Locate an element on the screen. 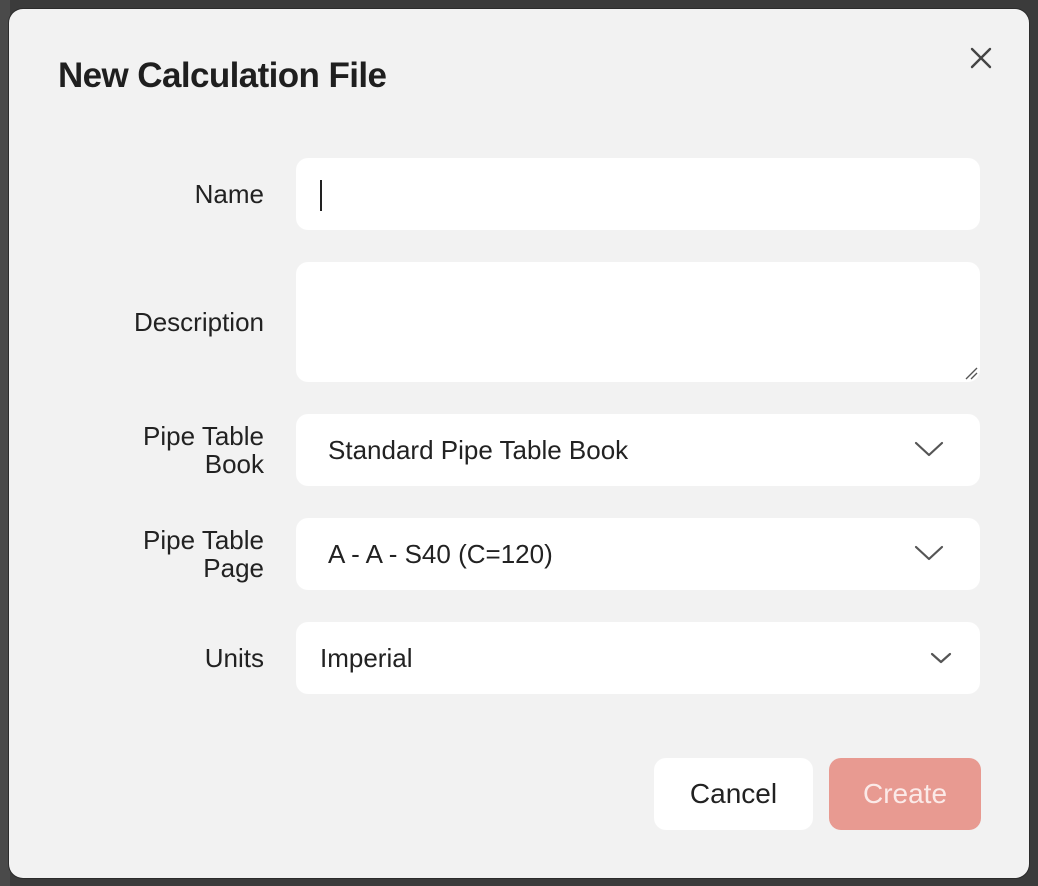  name-label: Name is located at coordinates (229, 194).